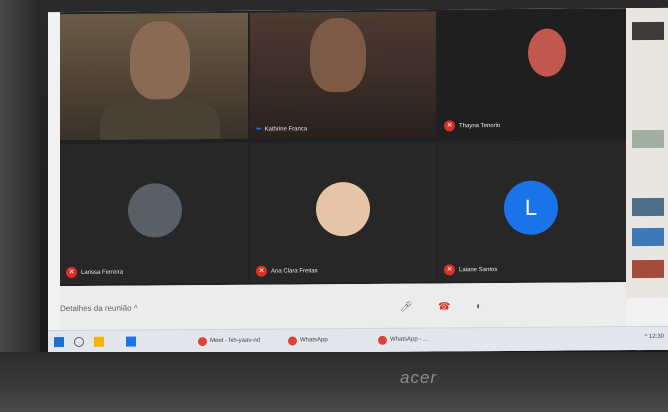  What do you see at coordinates (99, 309) in the screenshot?
I see `meeting-details: Detalhes da reunião ^` at bounding box center [99, 309].